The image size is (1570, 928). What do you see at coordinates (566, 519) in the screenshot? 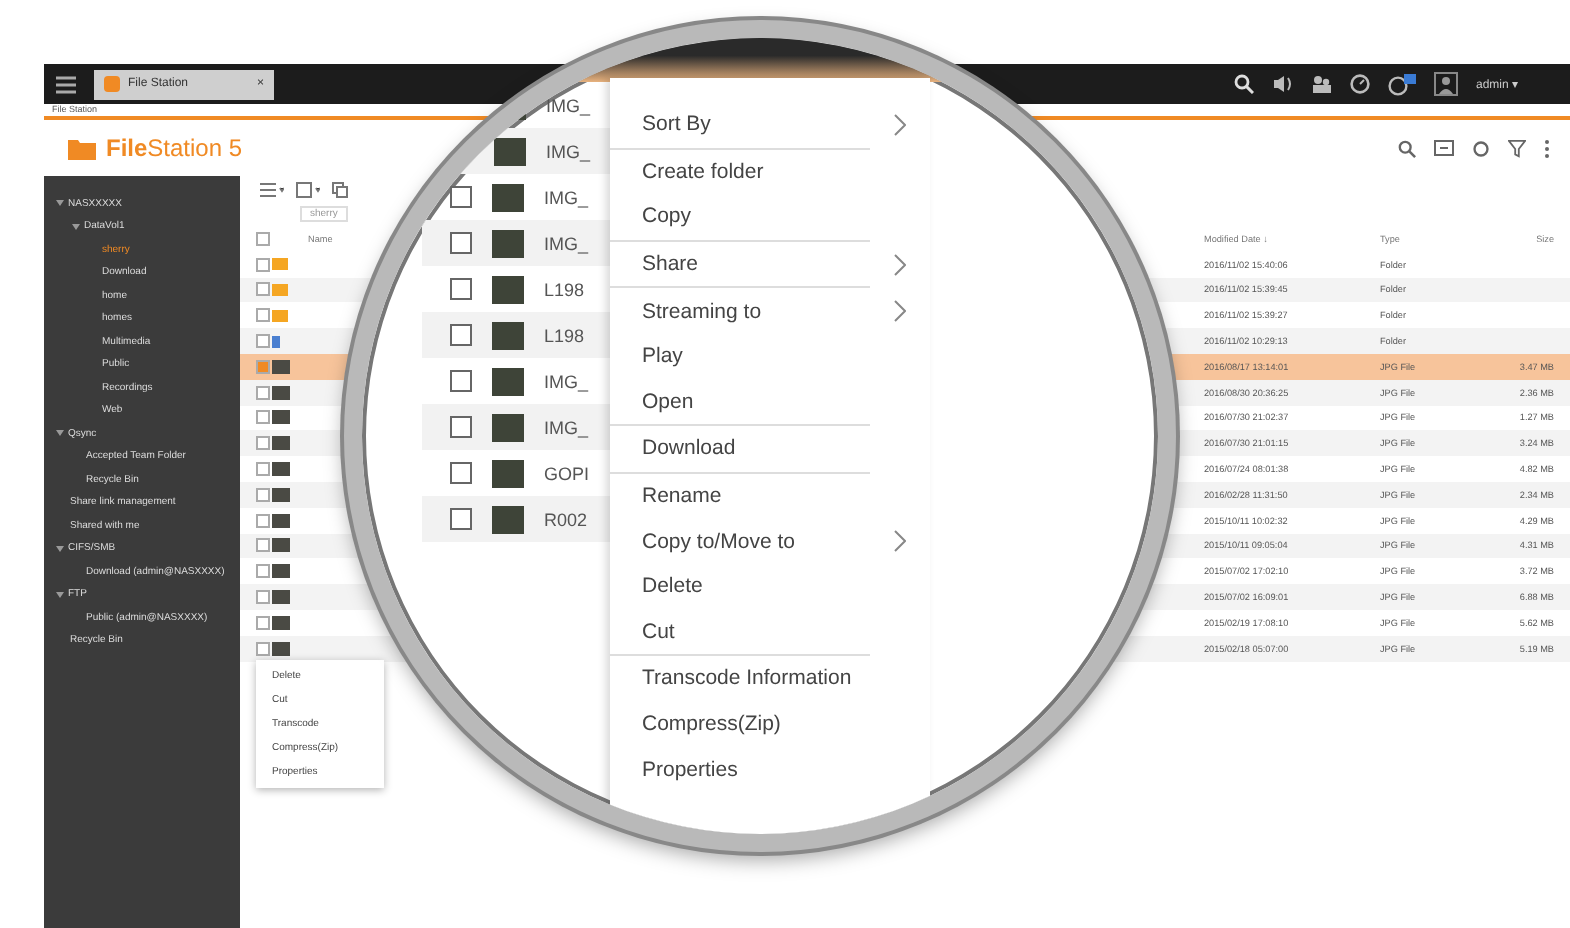
I see `file-name: R002` at bounding box center [566, 519].